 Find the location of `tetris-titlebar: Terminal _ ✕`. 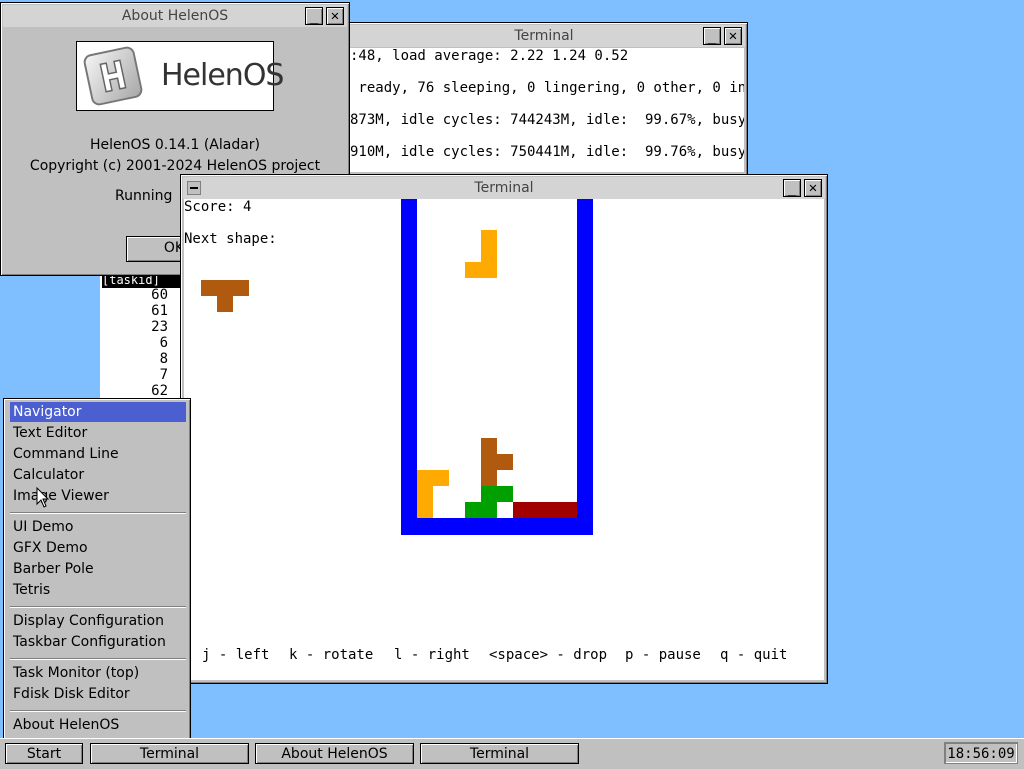

tetris-titlebar: Terminal _ ✕ is located at coordinates (504, 188).